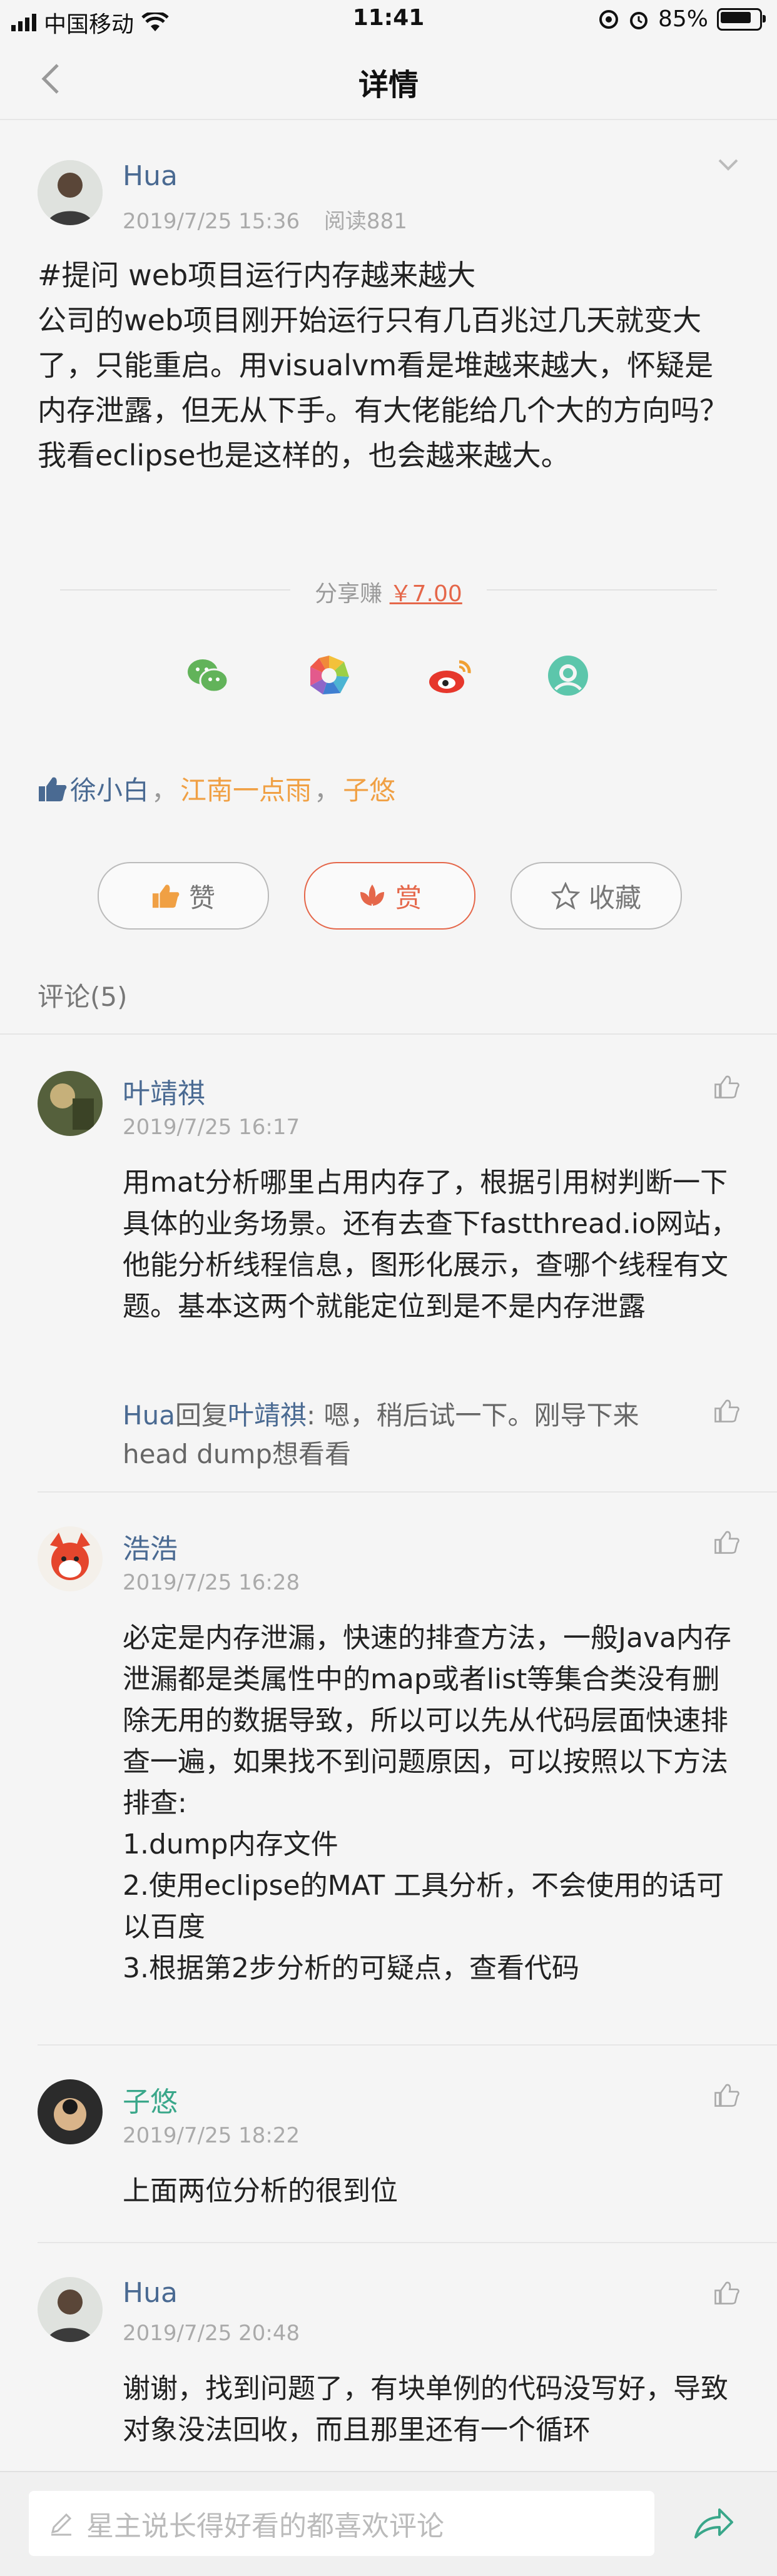 The height and width of the screenshot is (2576, 777). What do you see at coordinates (109, 788) in the screenshot?
I see `like-user: 徐小白` at bounding box center [109, 788].